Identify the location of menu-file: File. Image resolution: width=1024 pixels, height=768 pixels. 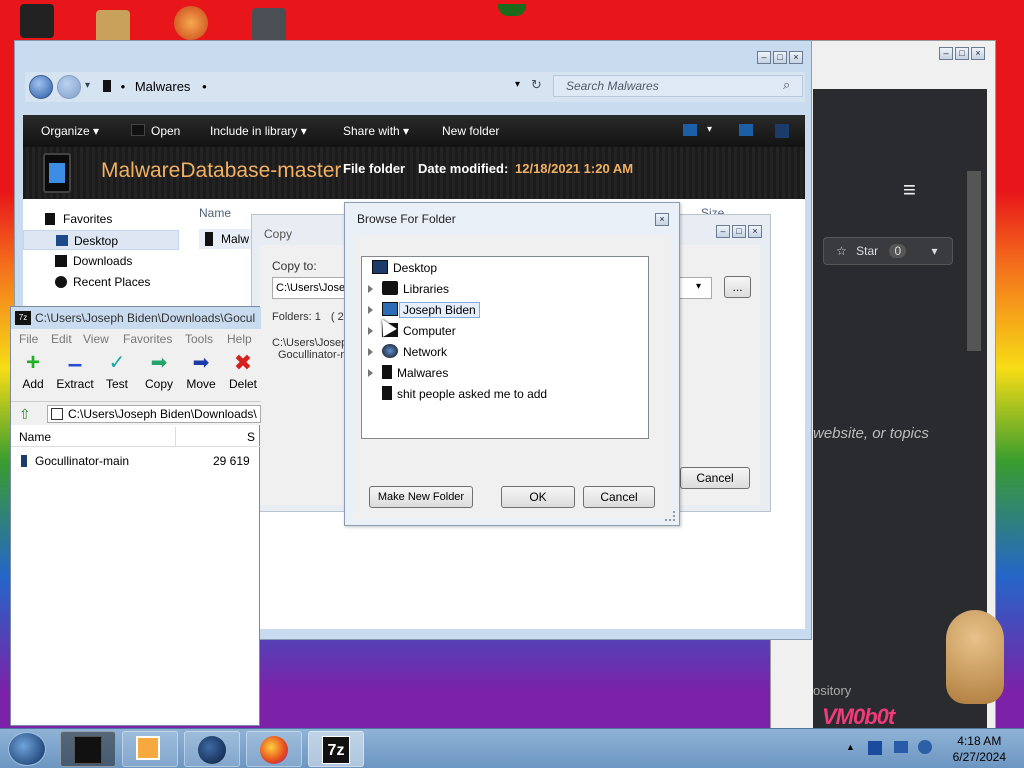
(28, 339).